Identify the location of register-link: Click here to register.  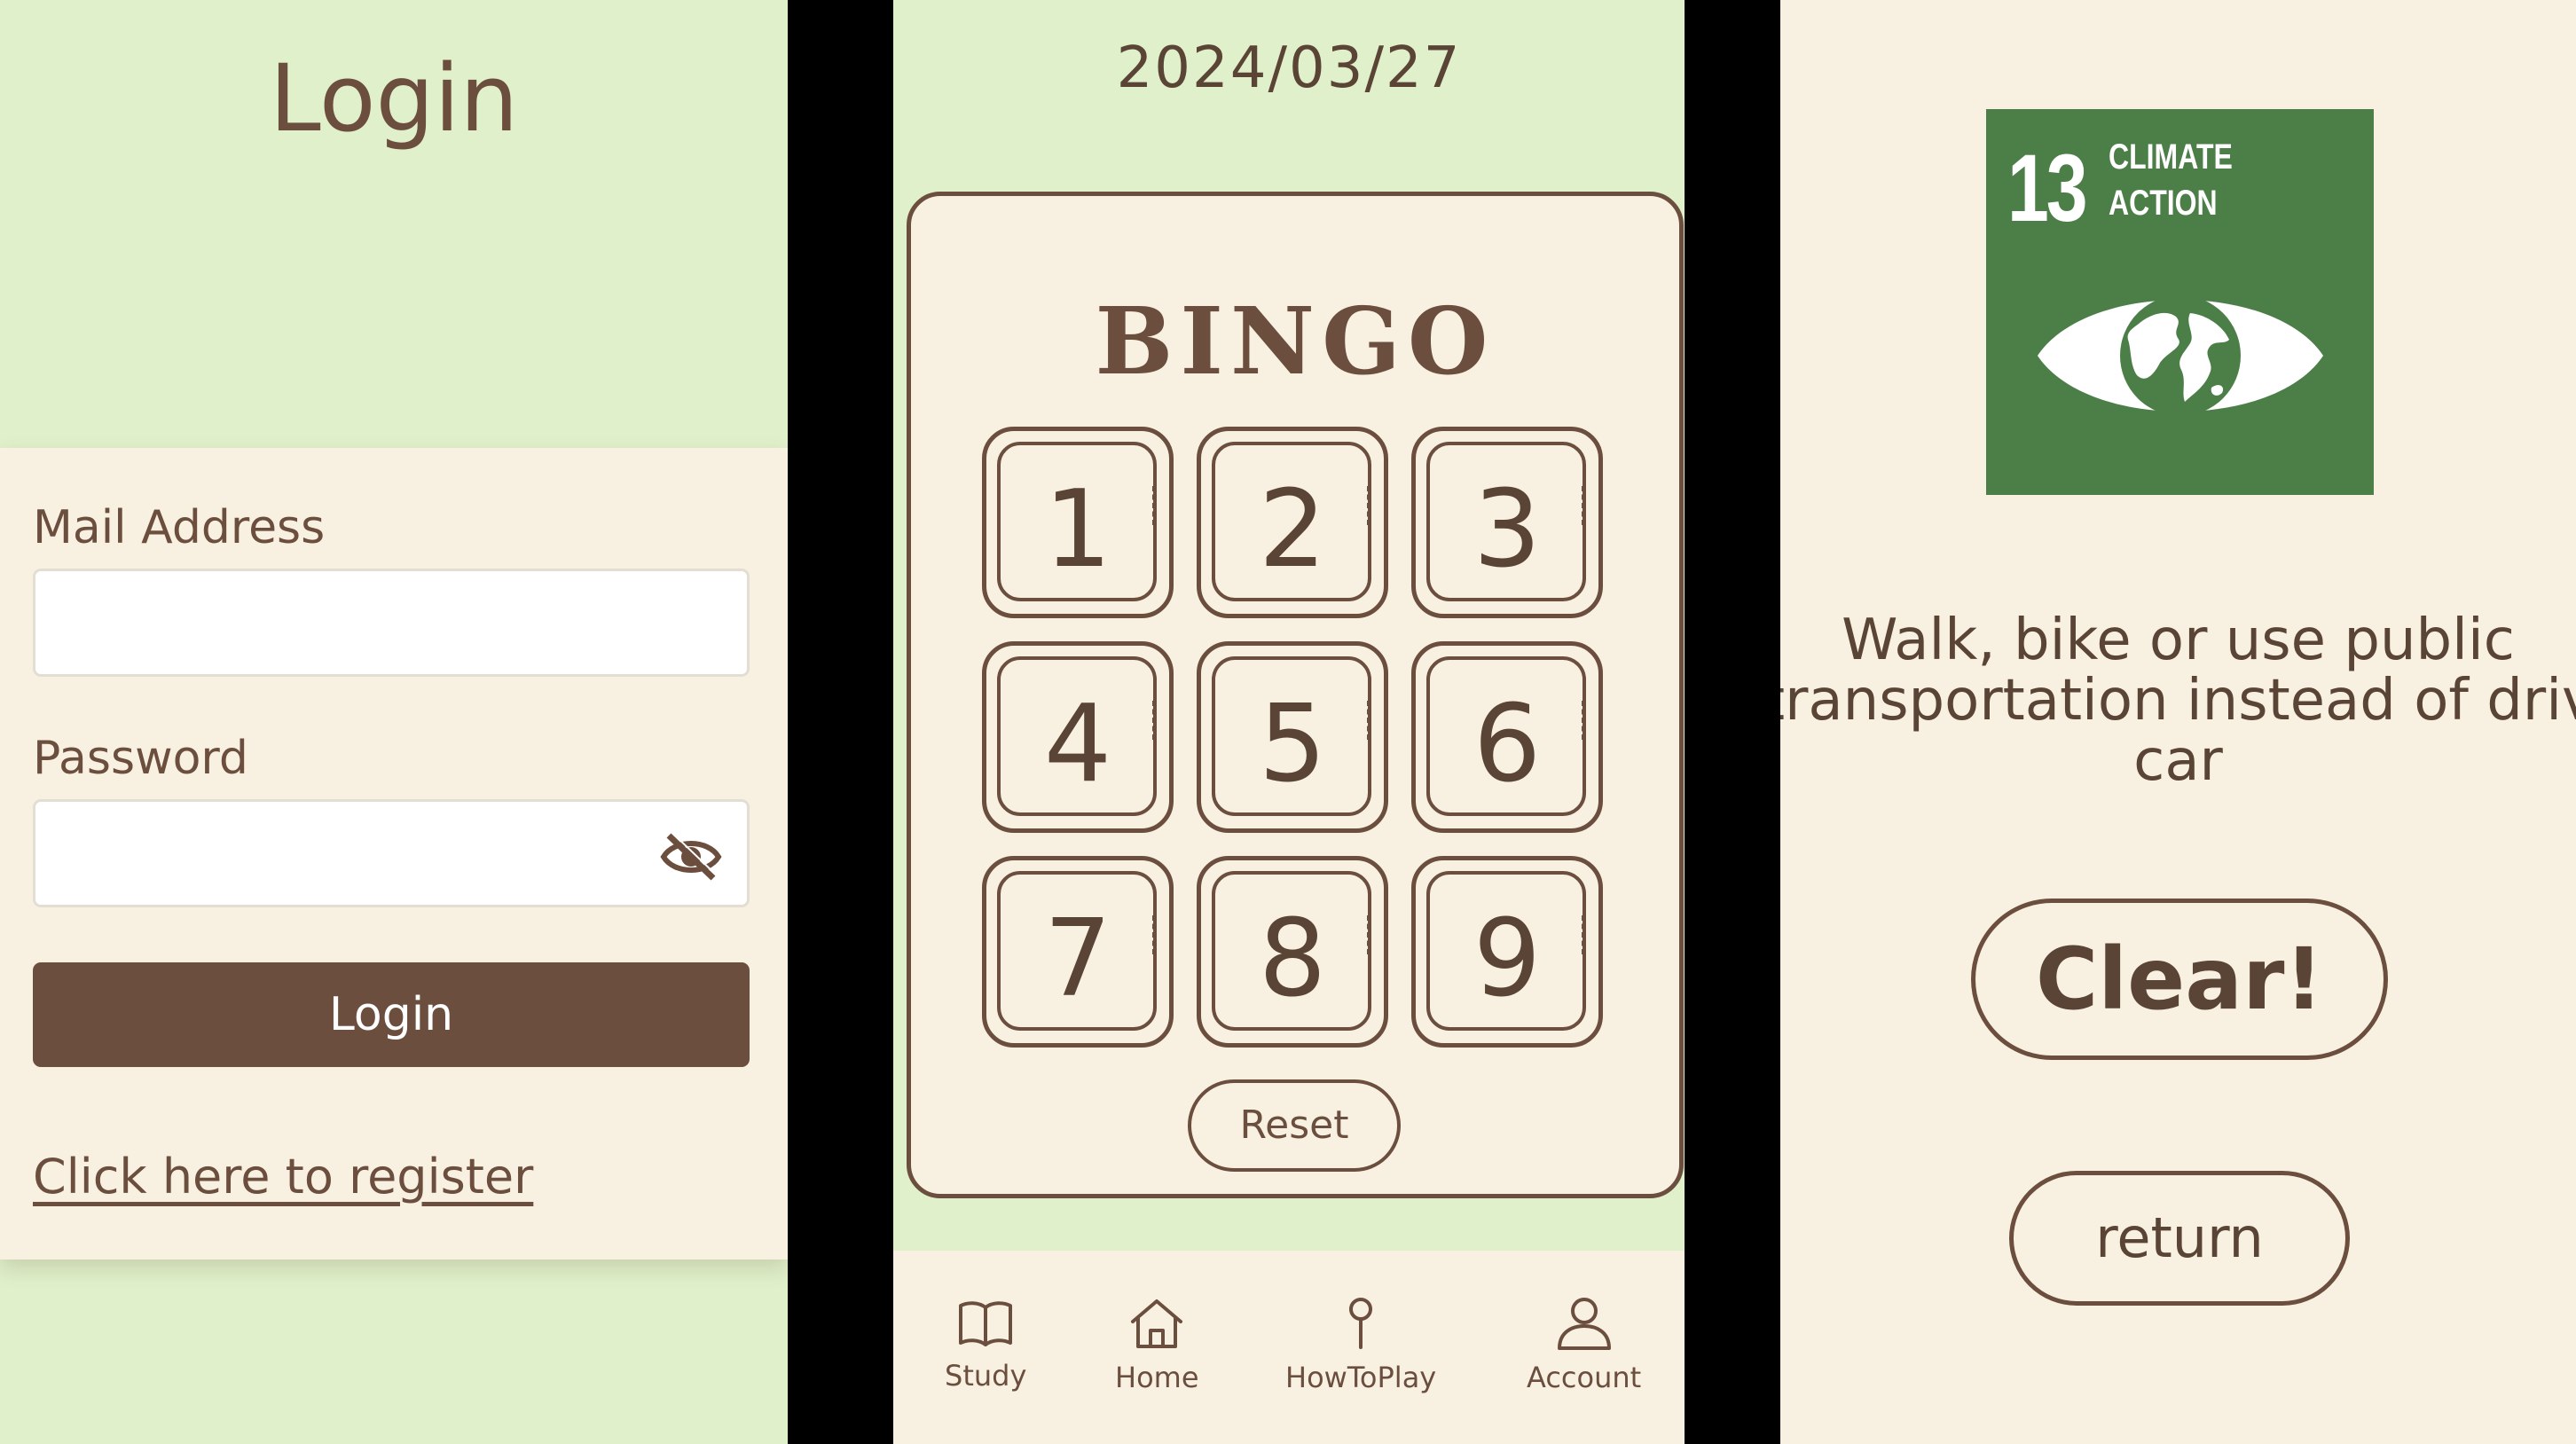
(283, 1177).